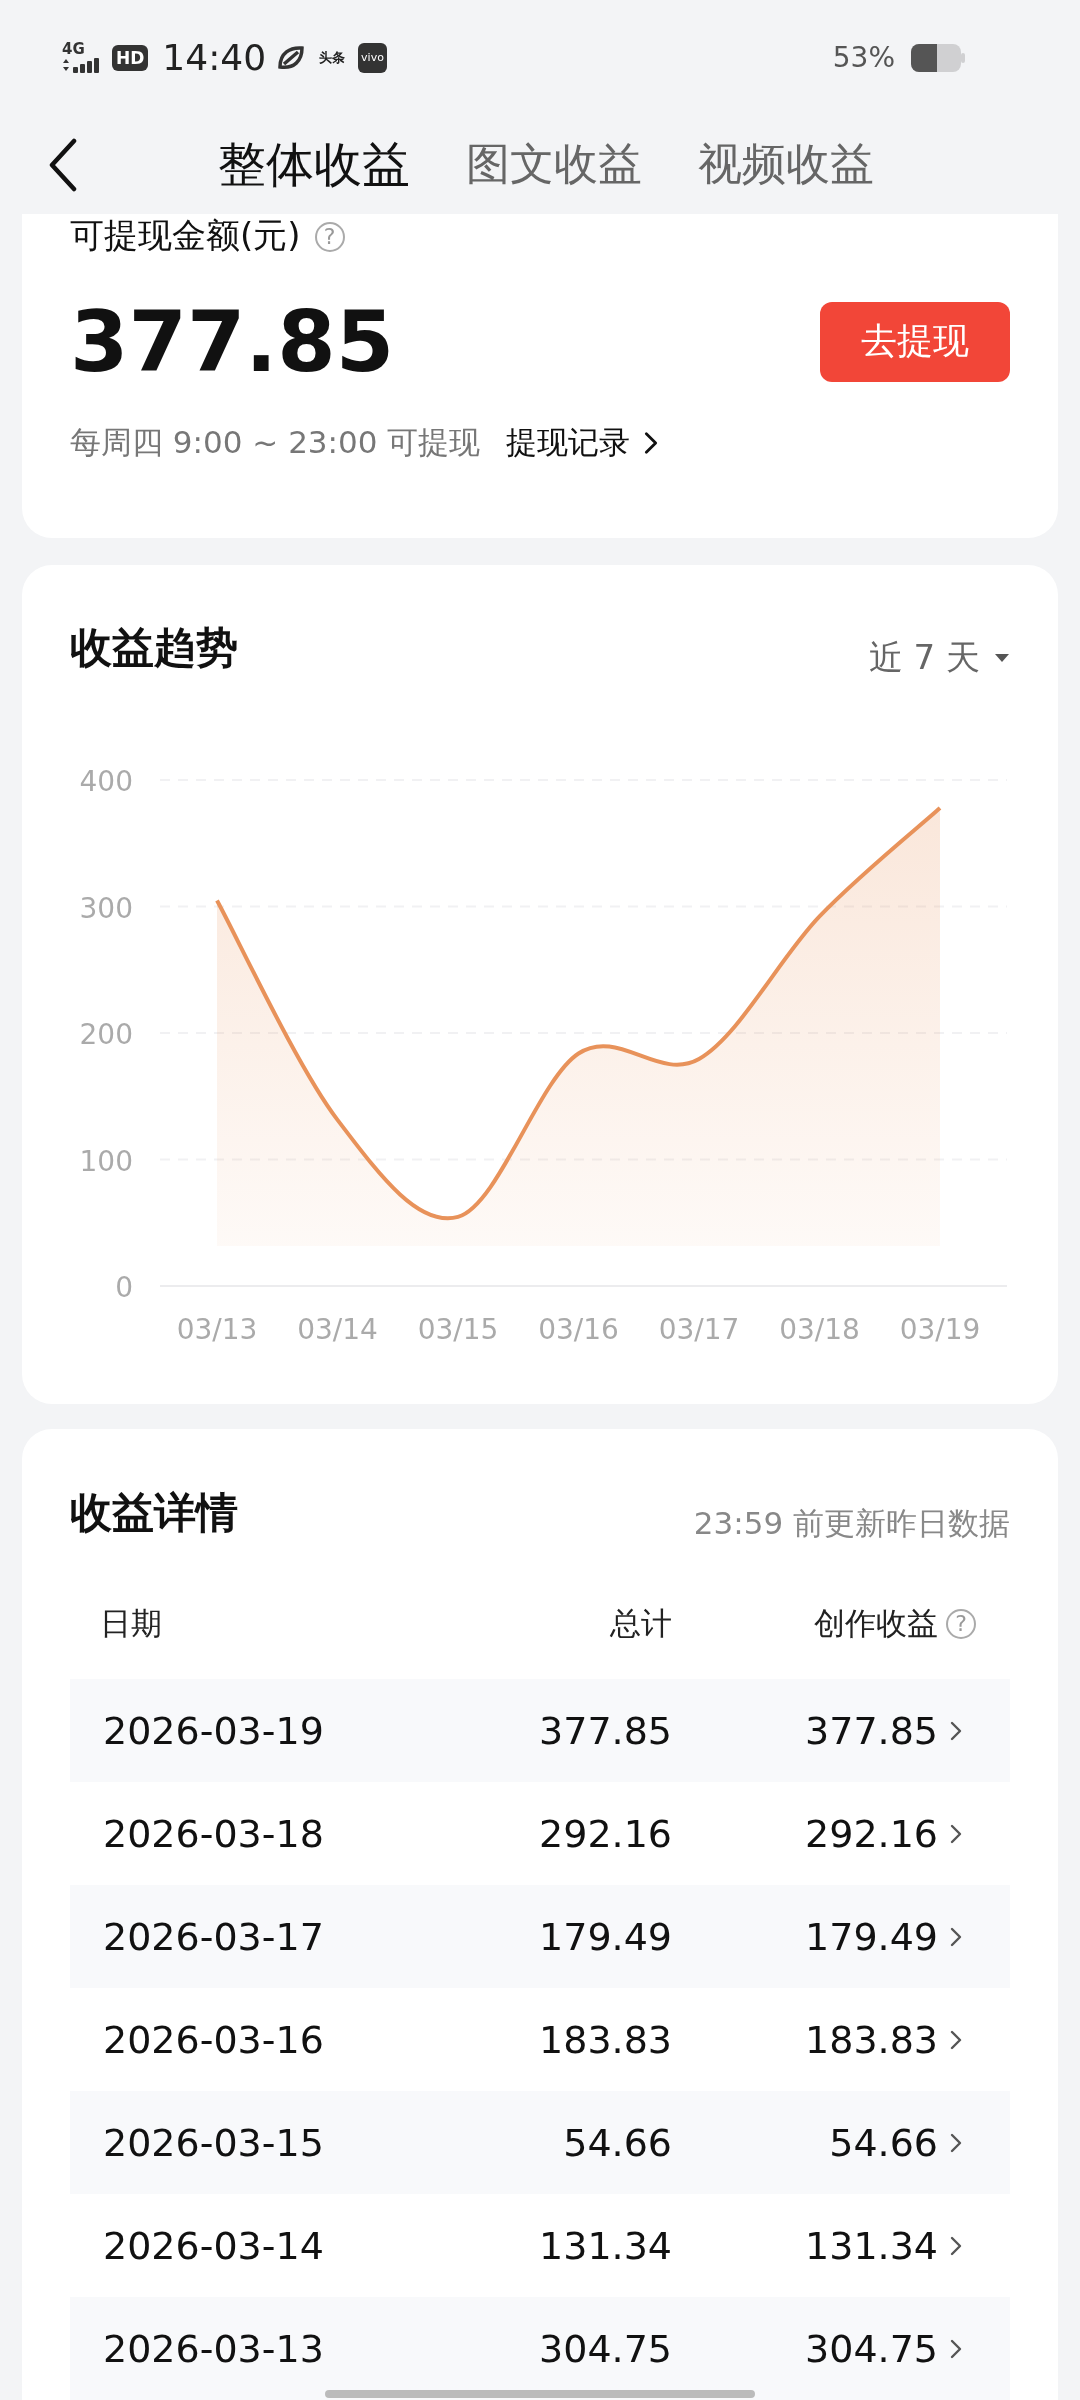 This screenshot has width=1080, height=2400. I want to click on tab: 视频收益, so click(786, 165).